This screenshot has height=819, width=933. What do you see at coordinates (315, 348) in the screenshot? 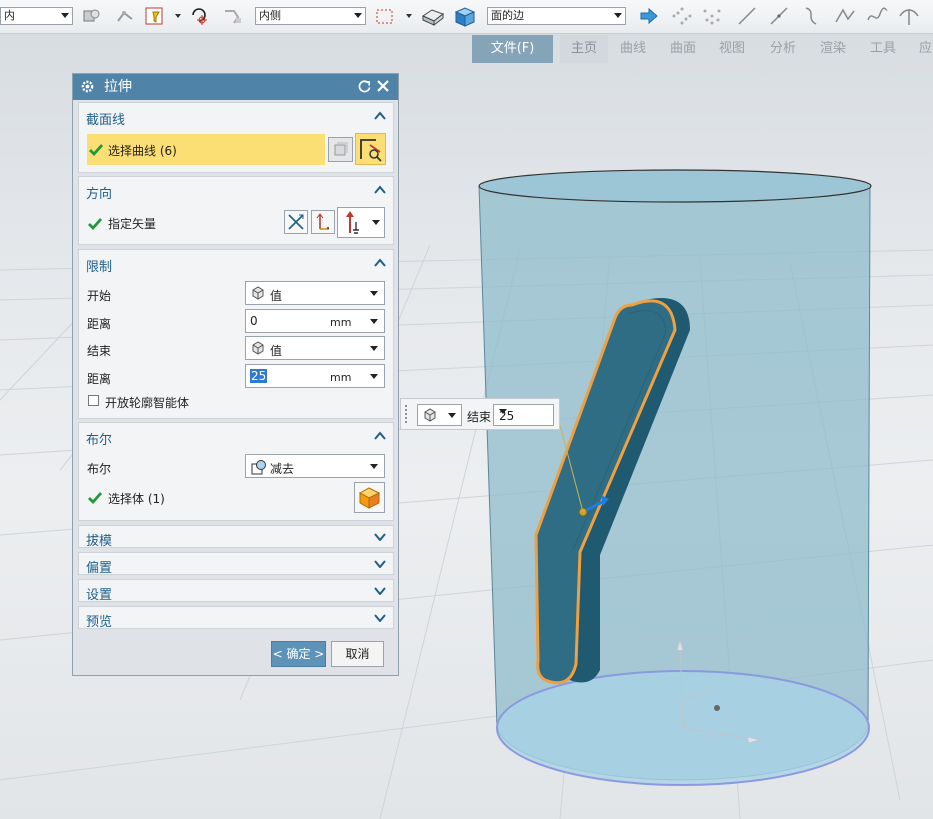
I see `end-type-select: 值` at bounding box center [315, 348].